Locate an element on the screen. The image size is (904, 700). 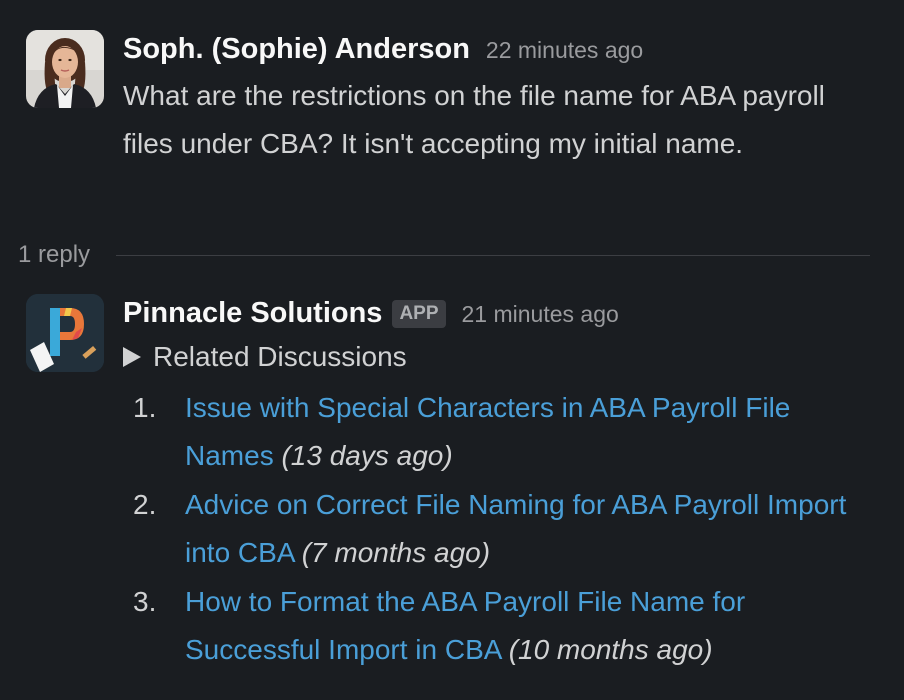
discussion-age: (10 months ago) is located at coordinates (610, 649).